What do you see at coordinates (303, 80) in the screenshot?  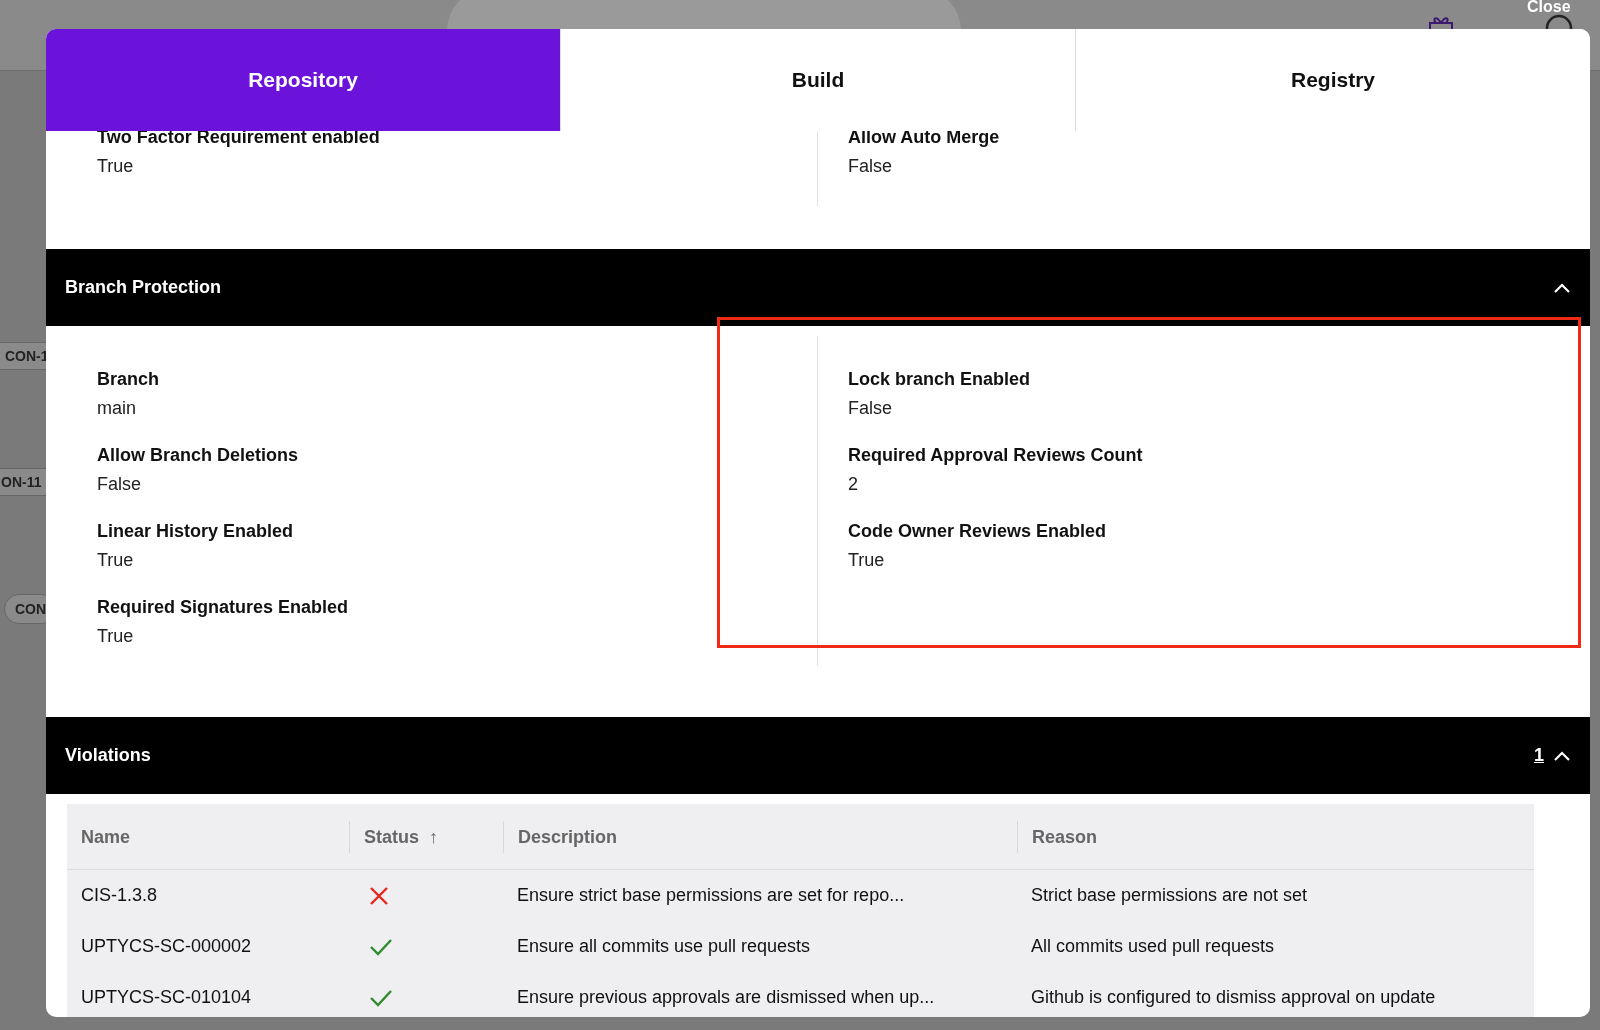 I see `tab: Repository` at bounding box center [303, 80].